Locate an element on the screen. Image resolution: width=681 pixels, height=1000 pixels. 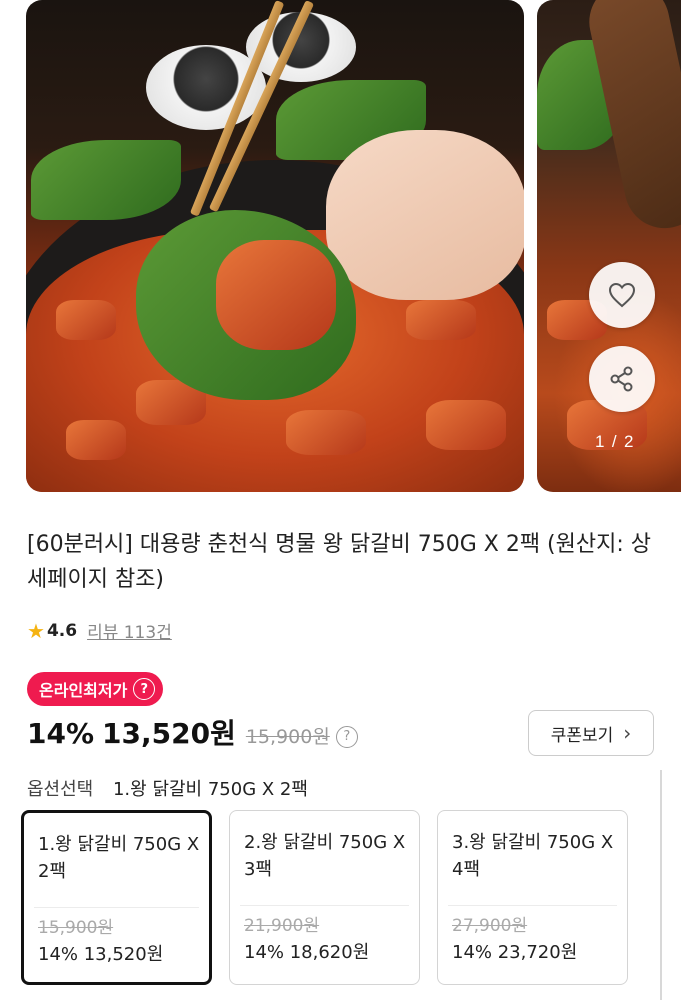
wishlist-button is located at coordinates (622, 295).